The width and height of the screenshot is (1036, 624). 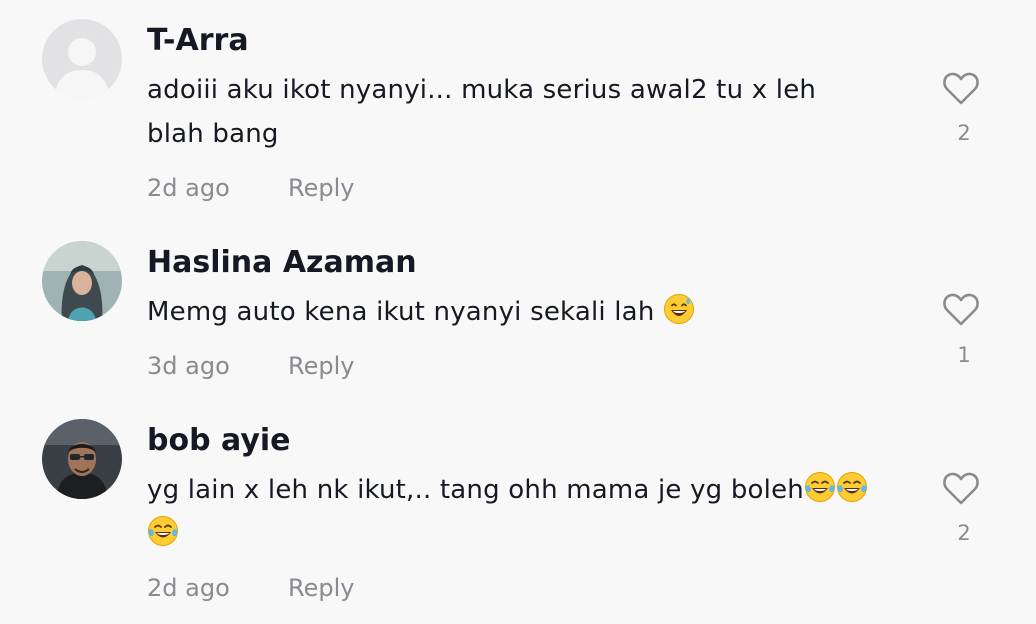 I want to click on sweat-smile-emoji-icon, so click(x=678, y=309).